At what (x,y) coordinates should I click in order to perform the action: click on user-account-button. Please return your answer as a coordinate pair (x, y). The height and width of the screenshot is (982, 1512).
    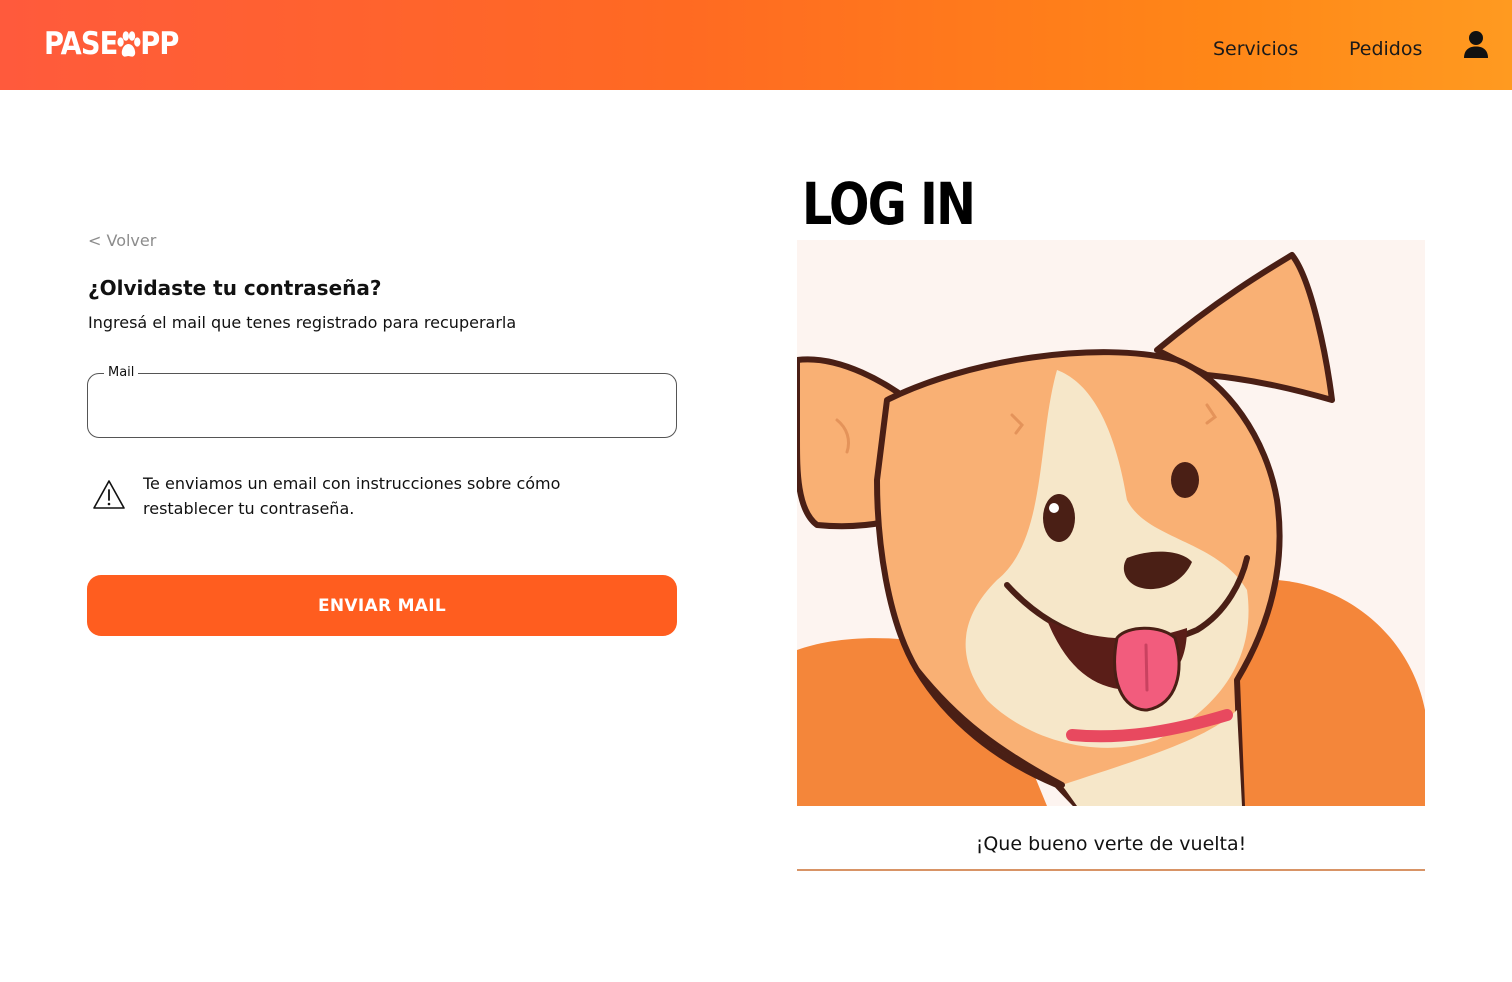
    Looking at the image, I should click on (1476, 45).